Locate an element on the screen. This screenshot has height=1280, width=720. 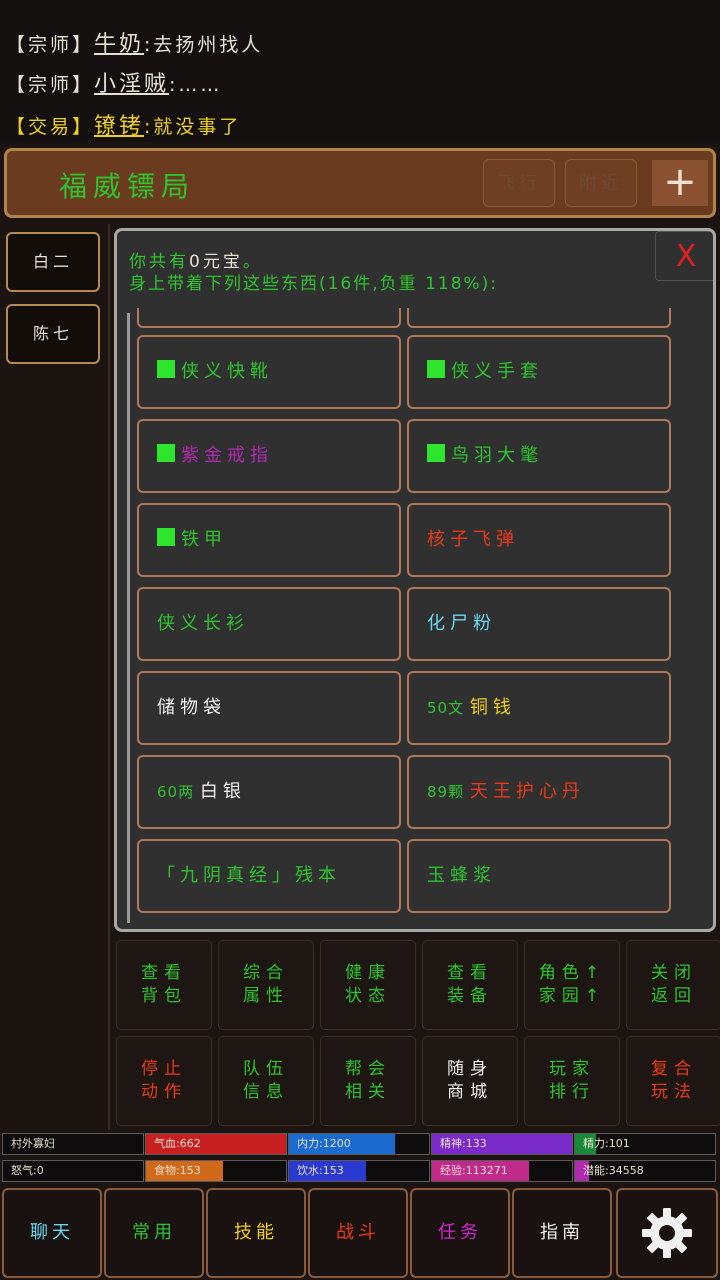
chat-panel: 【宗师】牛奶:去扬州找人 【宗师】小淫贼:…… 【交易】镣铐:就没事了 is located at coordinates (360, 71).